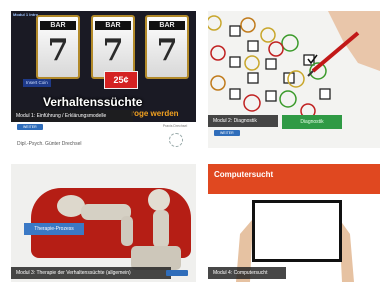  What do you see at coordinates (49, 144) in the screenshot?
I see `author-name: Dipl.-Psych. Günter Drechsel` at bounding box center [49, 144].